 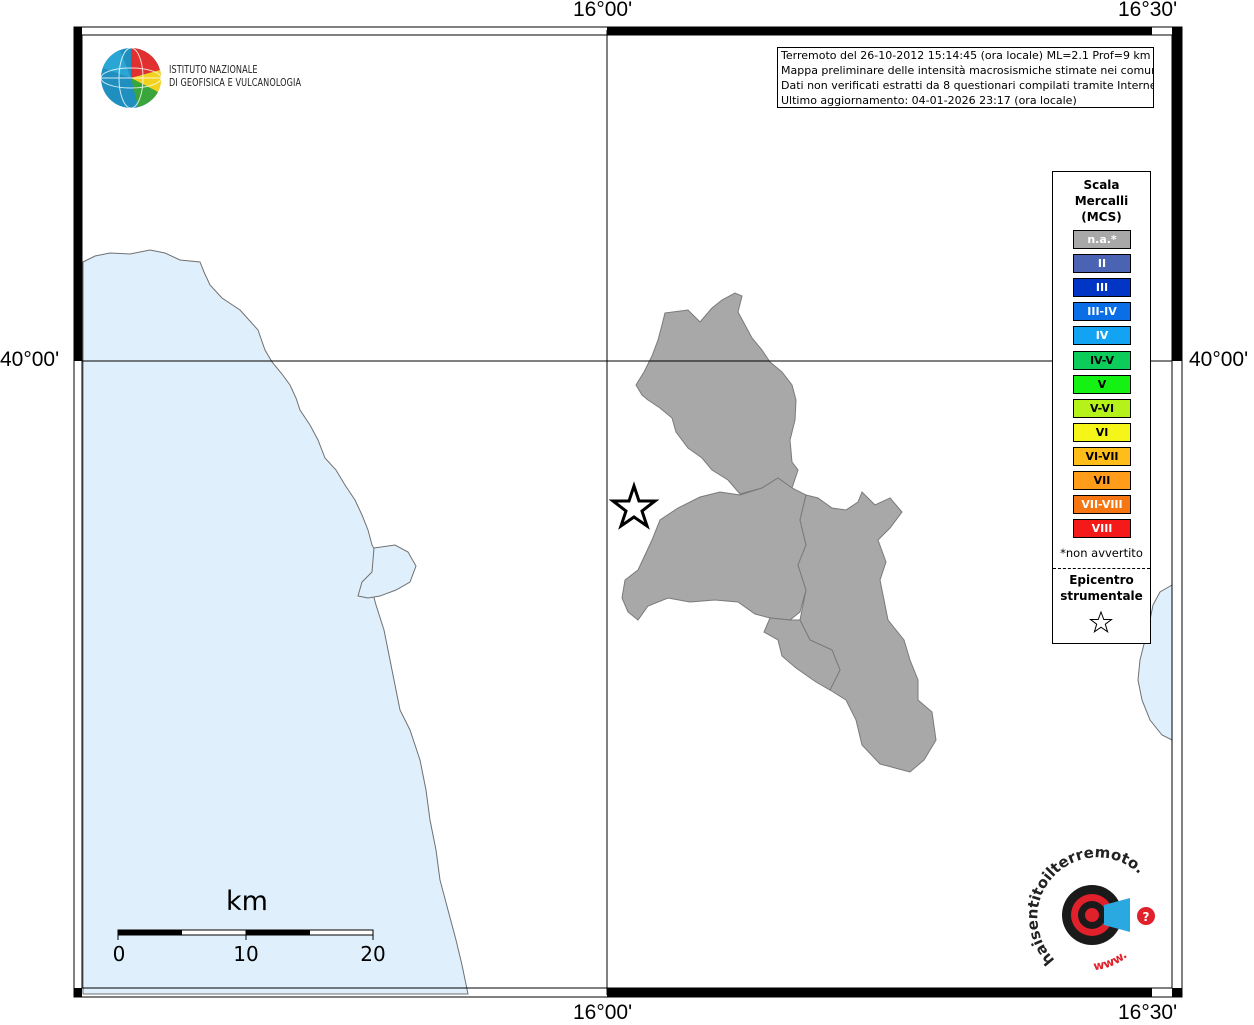 I want to click on legend-epicenter-label: Epicentro strumentale, so click(x=1101, y=588).